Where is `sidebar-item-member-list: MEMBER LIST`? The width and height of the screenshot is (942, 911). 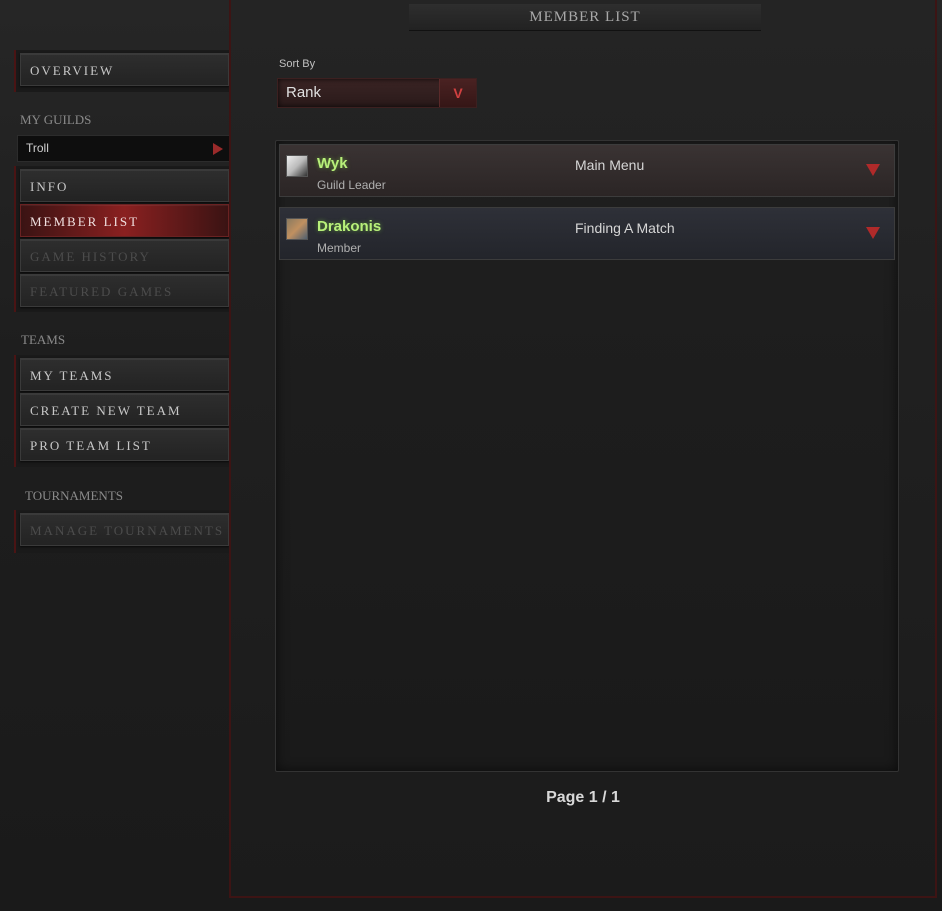 sidebar-item-member-list: MEMBER LIST is located at coordinates (124, 220).